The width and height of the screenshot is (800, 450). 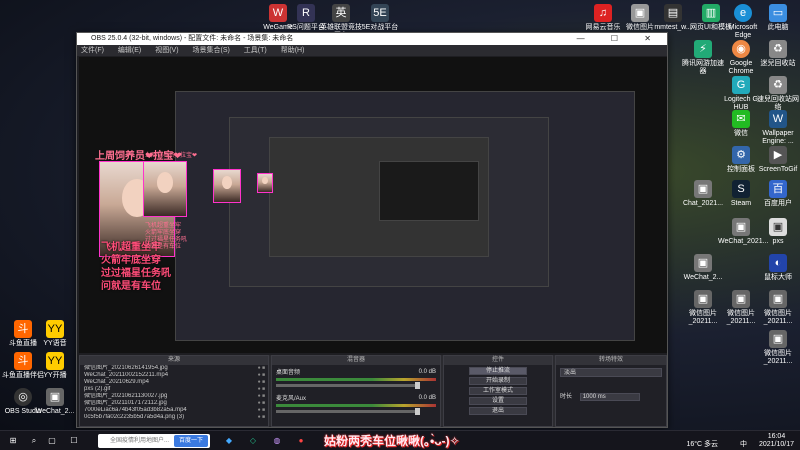 What do you see at coordinates (776, 445) in the screenshot?
I see `clock-date: 2021/10/17` at bounding box center [776, 445].